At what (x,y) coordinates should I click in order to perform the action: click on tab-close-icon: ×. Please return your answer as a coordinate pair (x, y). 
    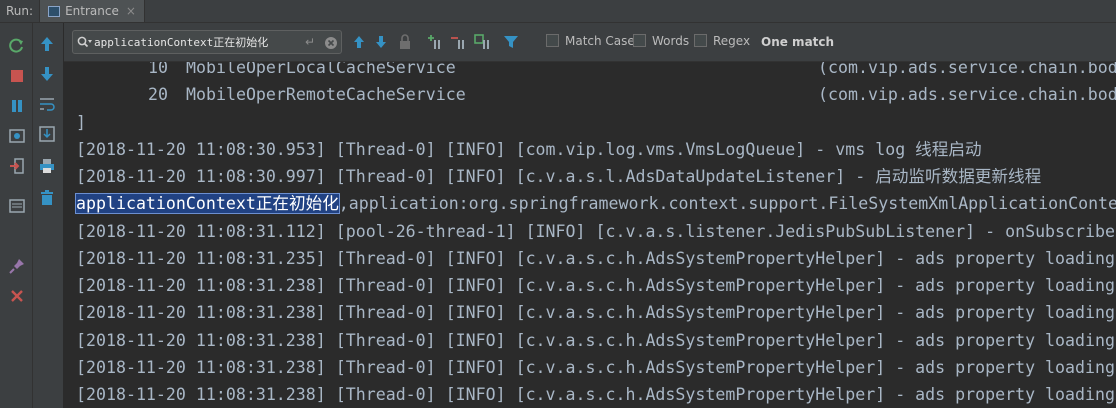
    Looking at the image, I should click on (131, 11).